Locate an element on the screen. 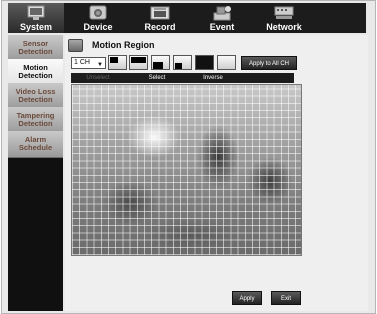 The height and width of the screenshot is (314, 377). channel-select: 1 CH ▼ is located at coordinates (88, 63).